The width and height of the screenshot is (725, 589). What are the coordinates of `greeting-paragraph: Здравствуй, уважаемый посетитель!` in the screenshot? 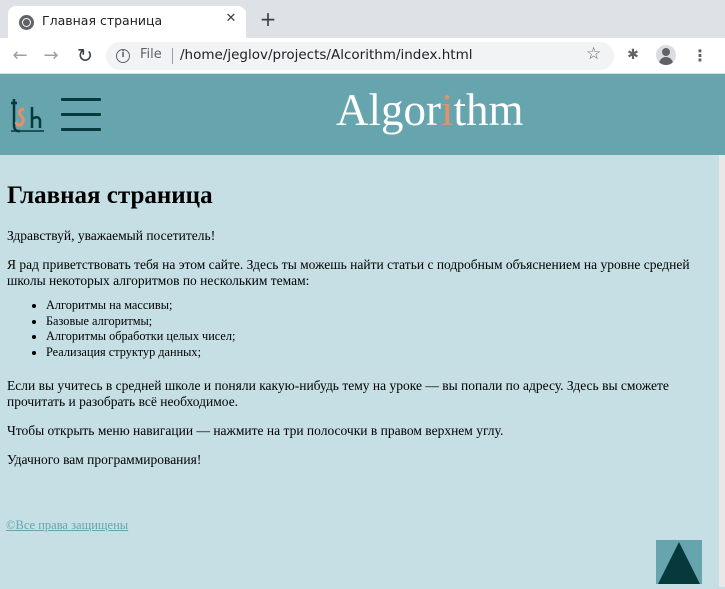 It's located at (111, 235).